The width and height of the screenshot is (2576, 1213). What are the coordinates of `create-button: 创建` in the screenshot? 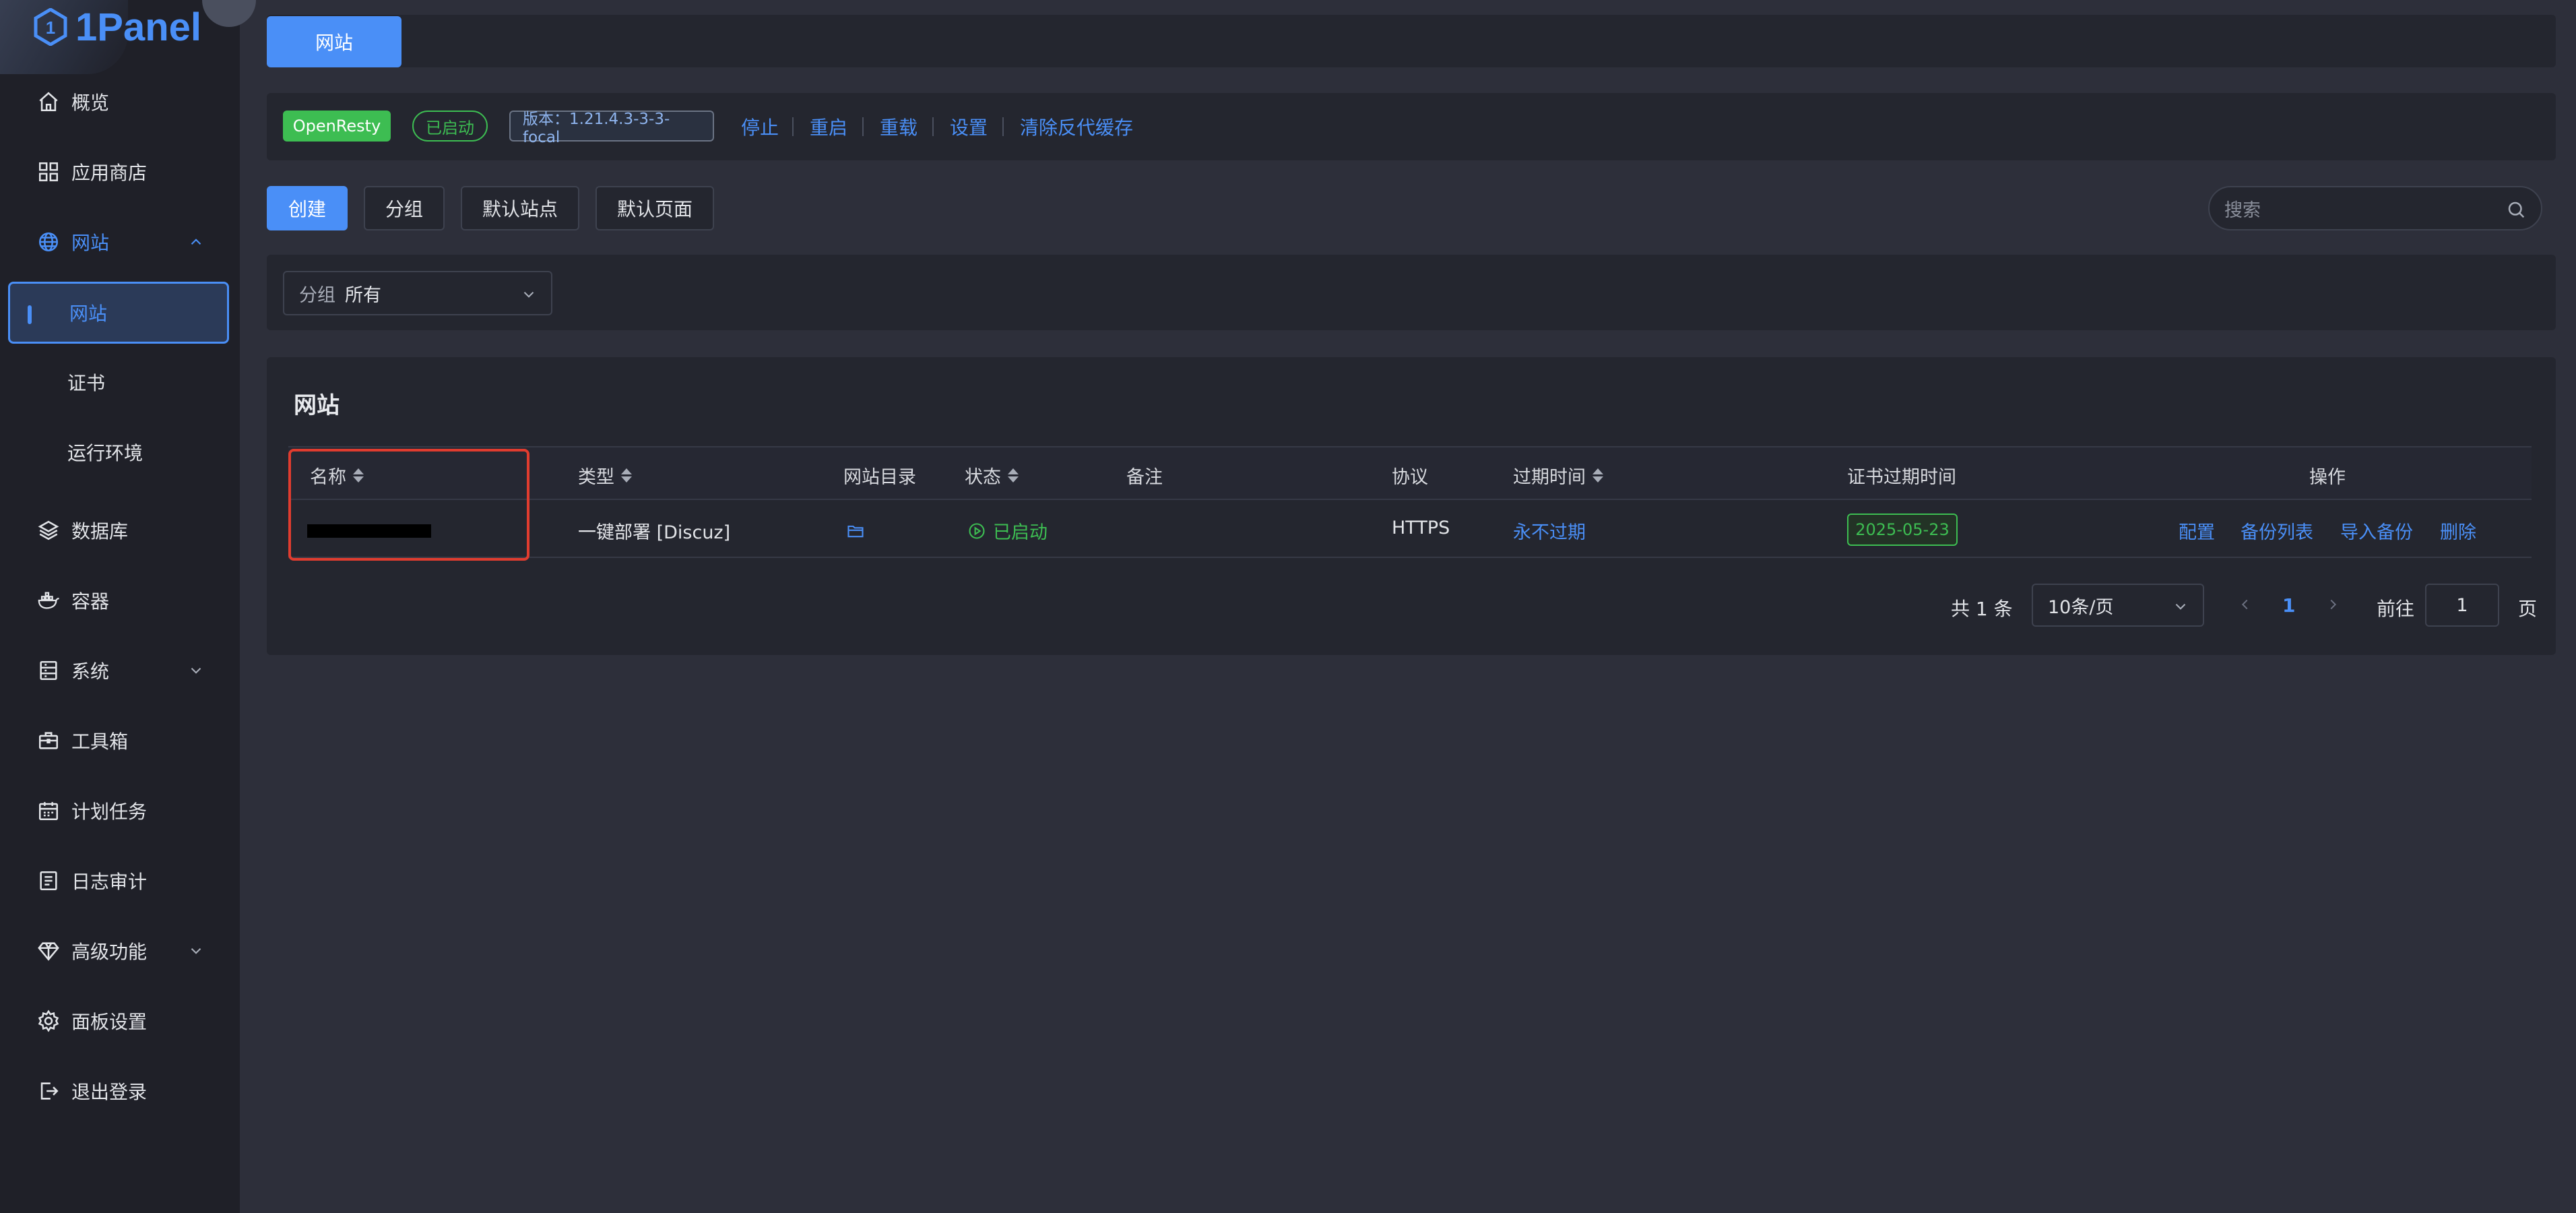 It's located at (307, 208).